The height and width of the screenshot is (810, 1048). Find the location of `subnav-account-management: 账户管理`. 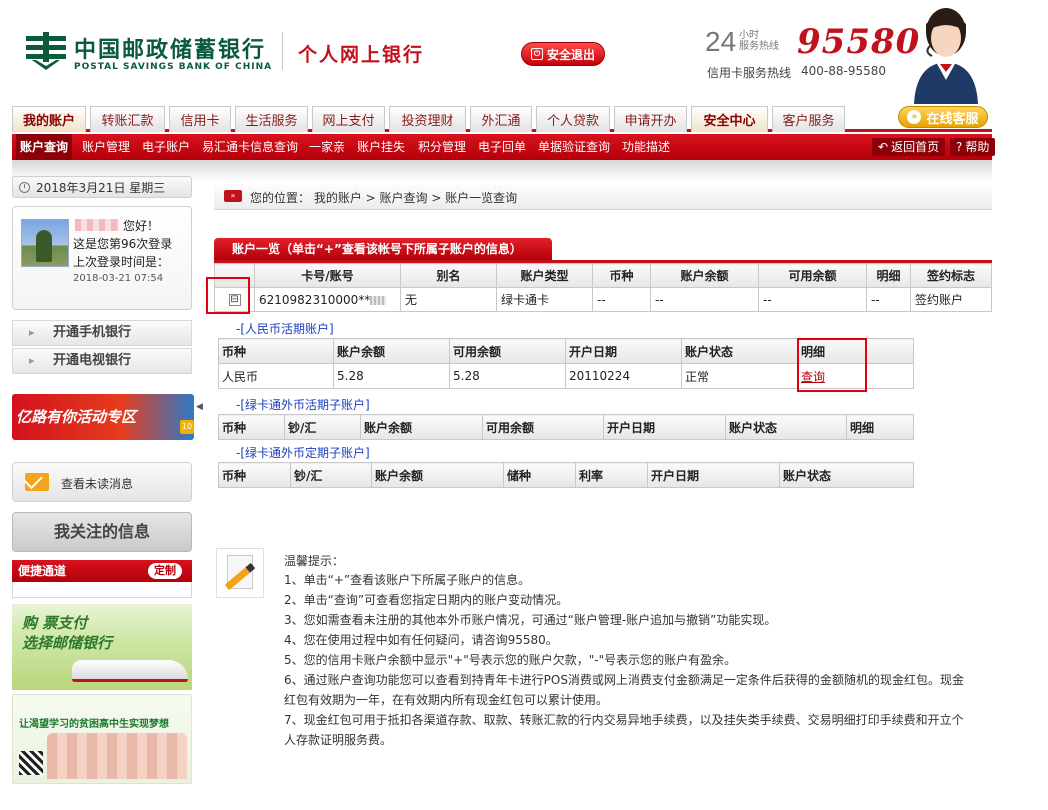

subnav-account-management: 账户管理 is located at coordinates (106, 147).